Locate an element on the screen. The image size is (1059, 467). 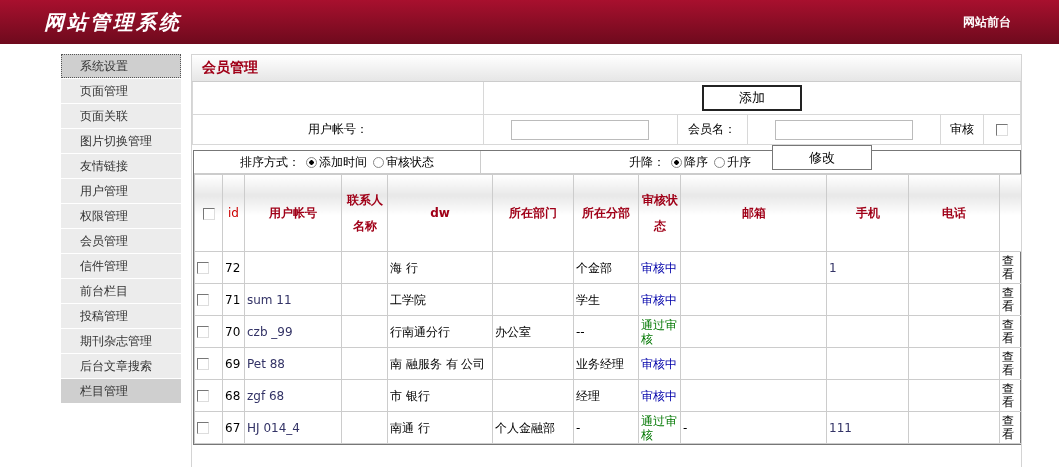
table-cell: 1 is located at coordinates (833, 267).